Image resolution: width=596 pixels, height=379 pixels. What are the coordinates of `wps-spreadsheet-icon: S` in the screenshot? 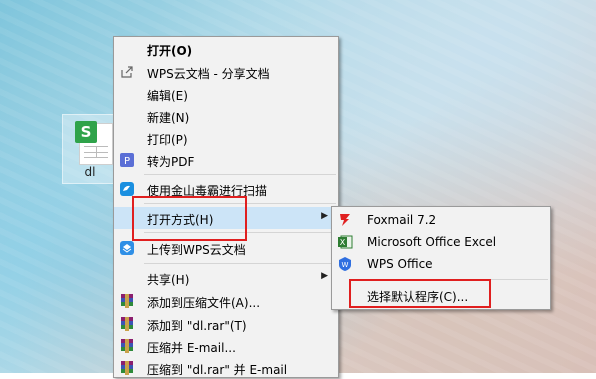 It's located at (86, 132).